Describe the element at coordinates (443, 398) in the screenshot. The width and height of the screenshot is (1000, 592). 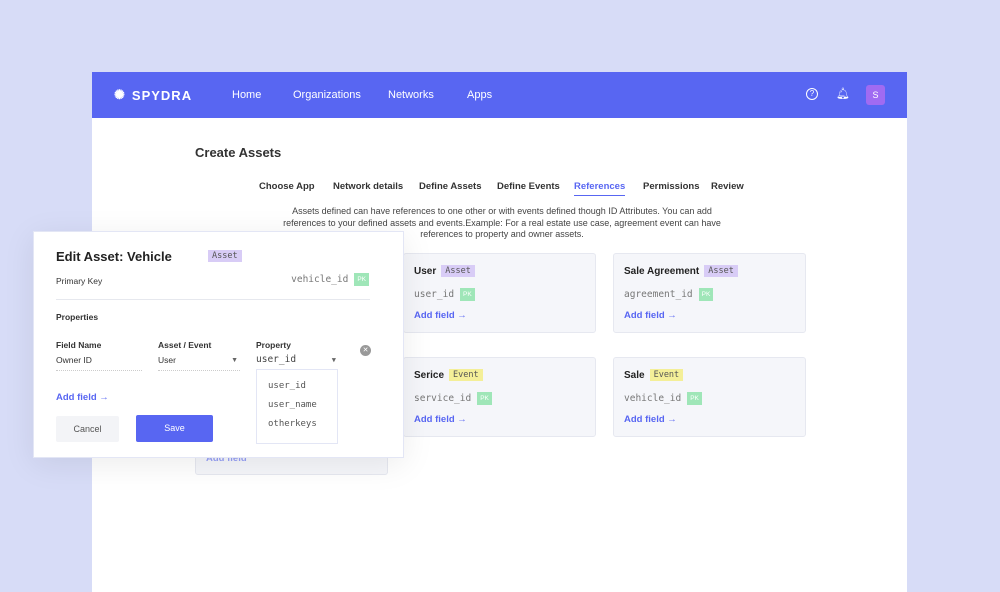
I see `primary-key: service_id` at that location.